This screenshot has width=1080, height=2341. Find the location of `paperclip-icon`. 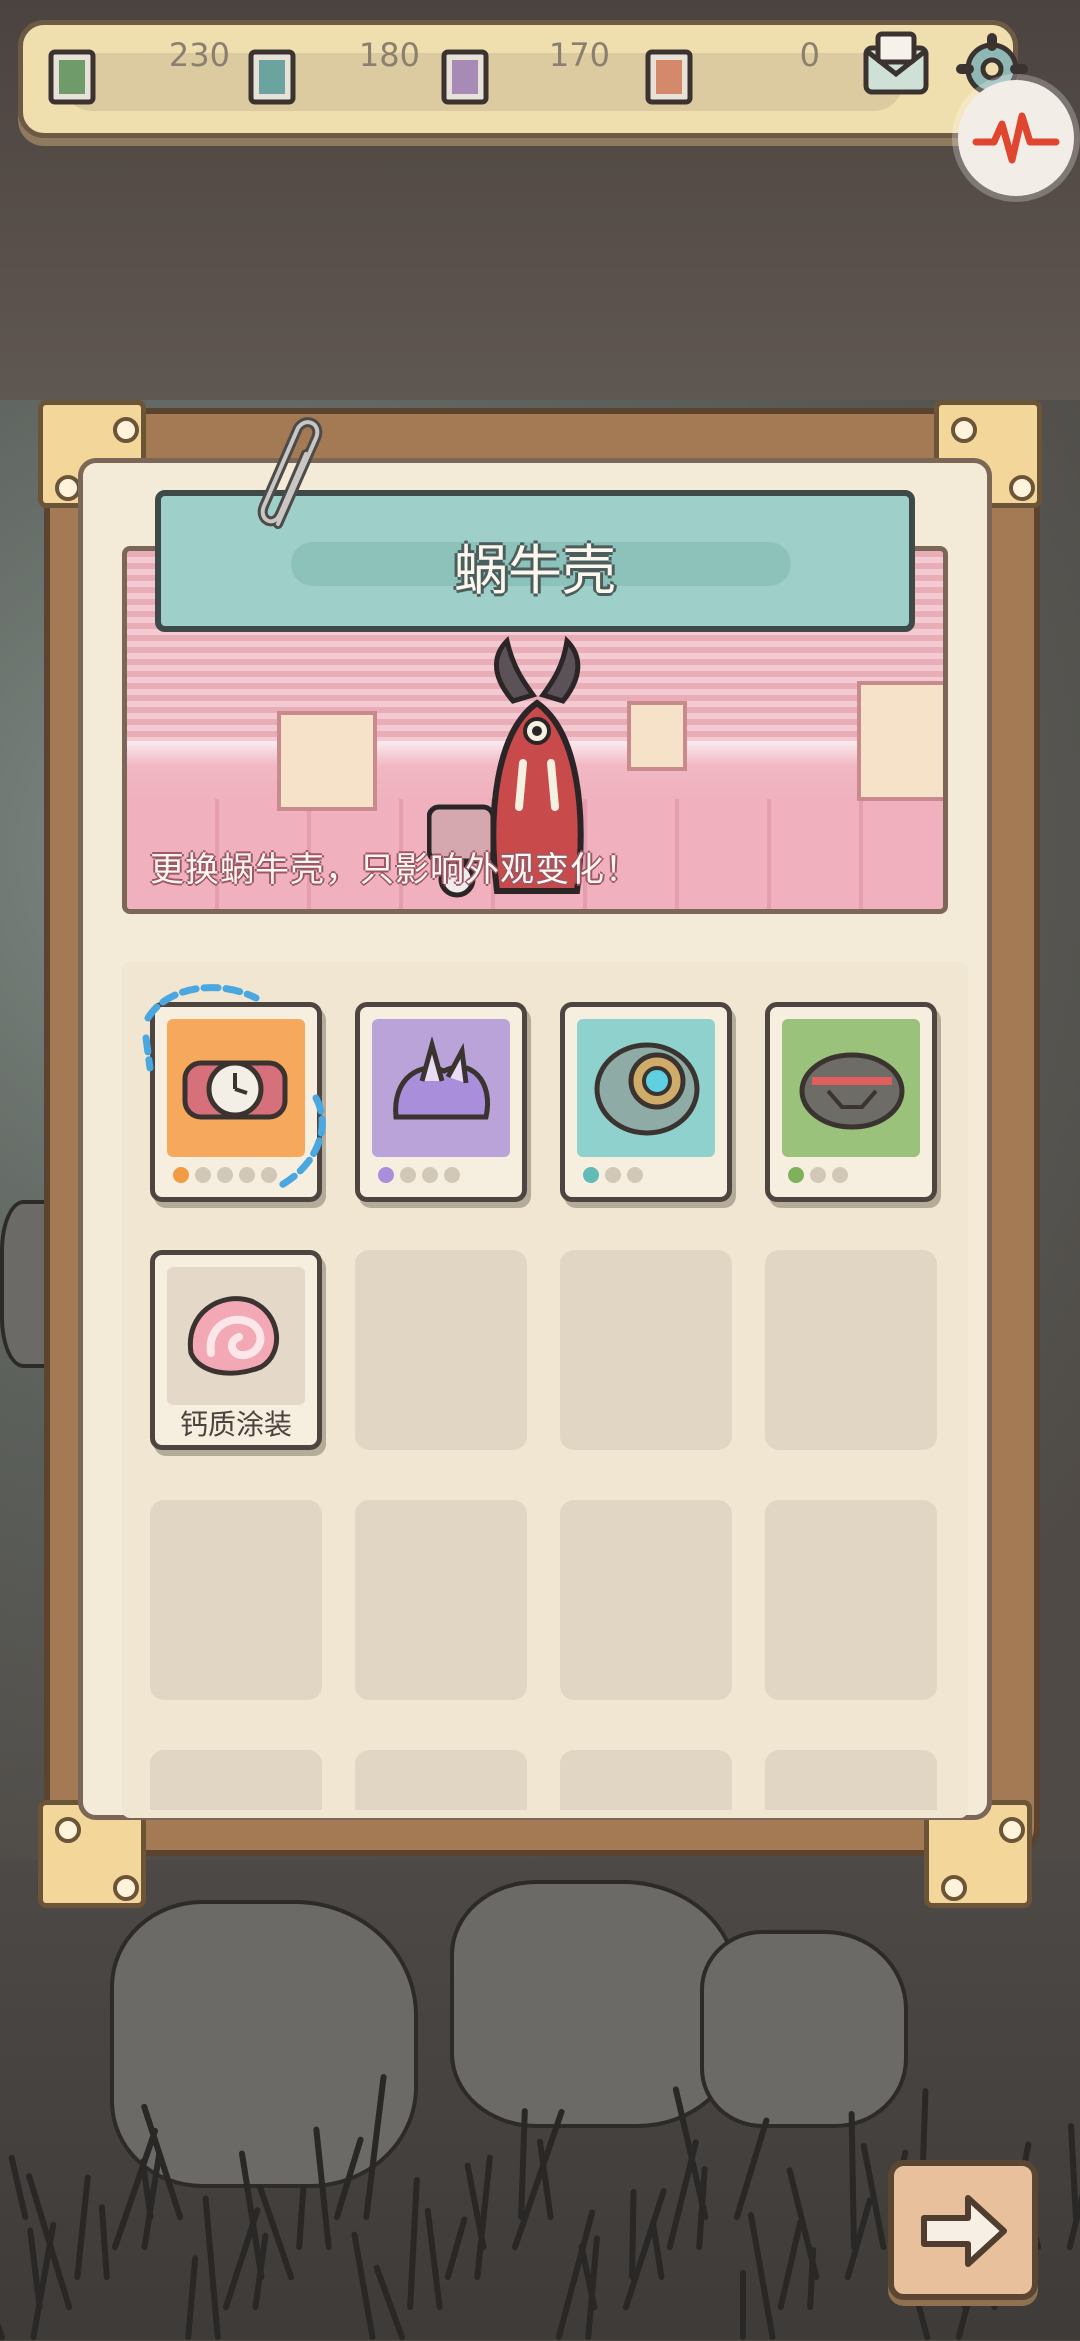

paperclip-icon is located at coordinates (290, 473).